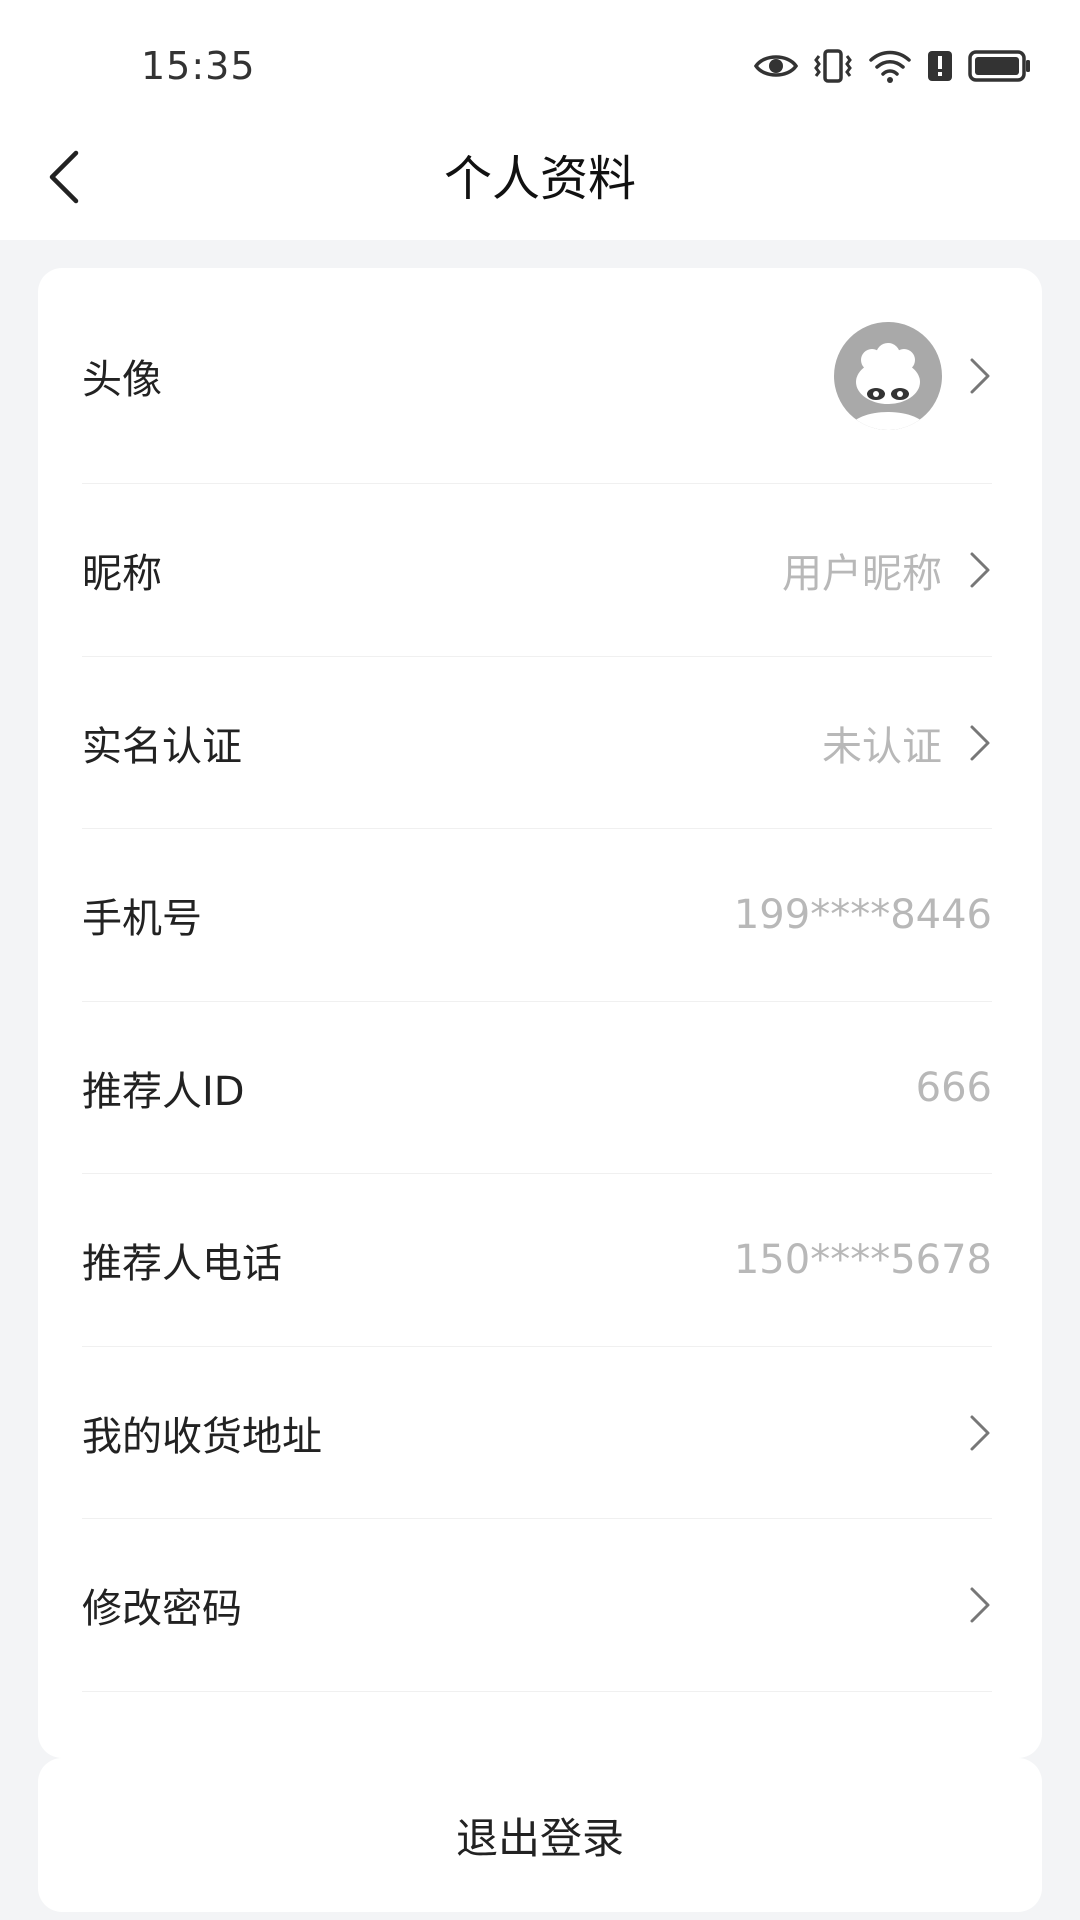 The height and width of the screenshot is (1920, 1080). Describe the element at coordinates (953, 1087) in the screenshot. I see `referrer-id-value: 666` at that location.